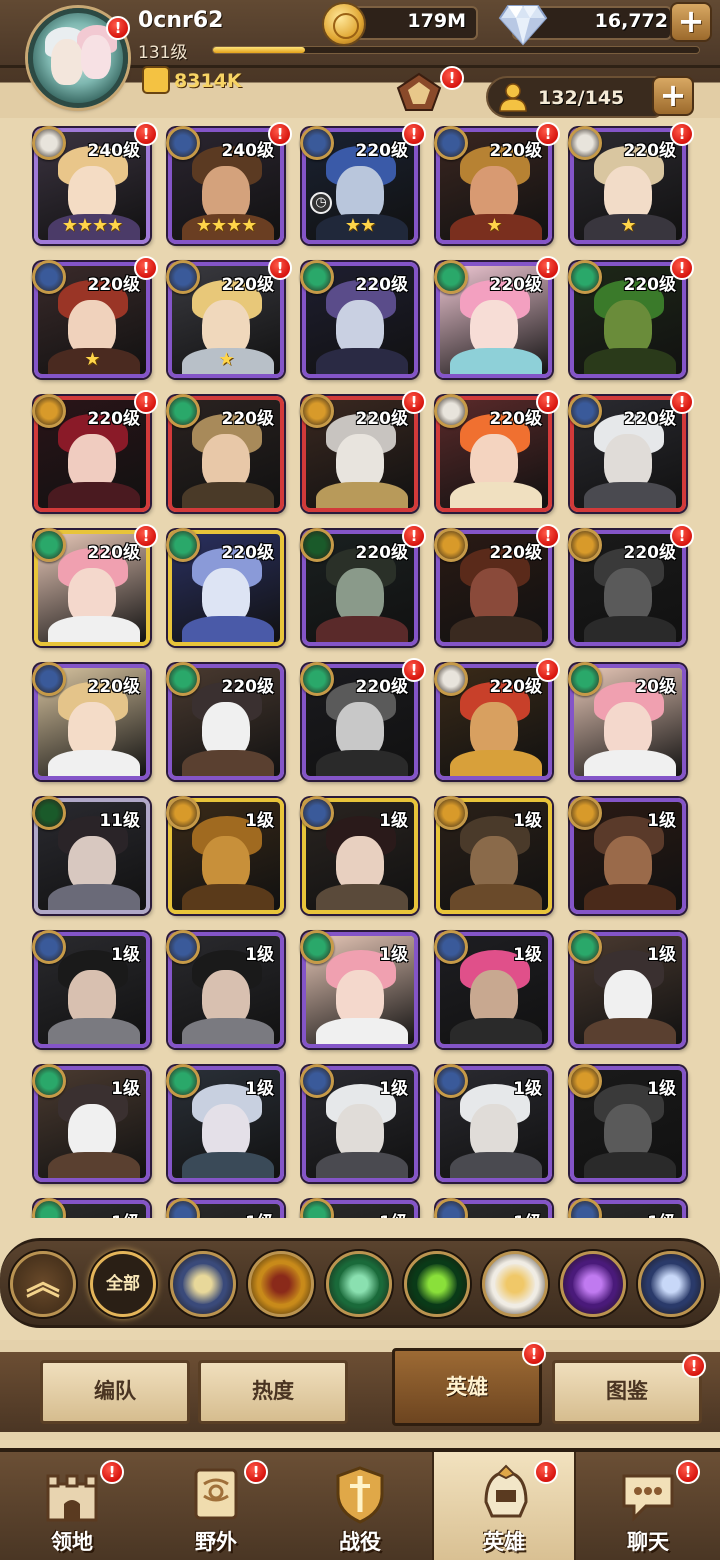 Image resolution: width=720 pixels, height=1560 pixels. Describe the element at coordinates (118, 28) in the screenshot. I see `avatar-alert-icon: !` at that location.